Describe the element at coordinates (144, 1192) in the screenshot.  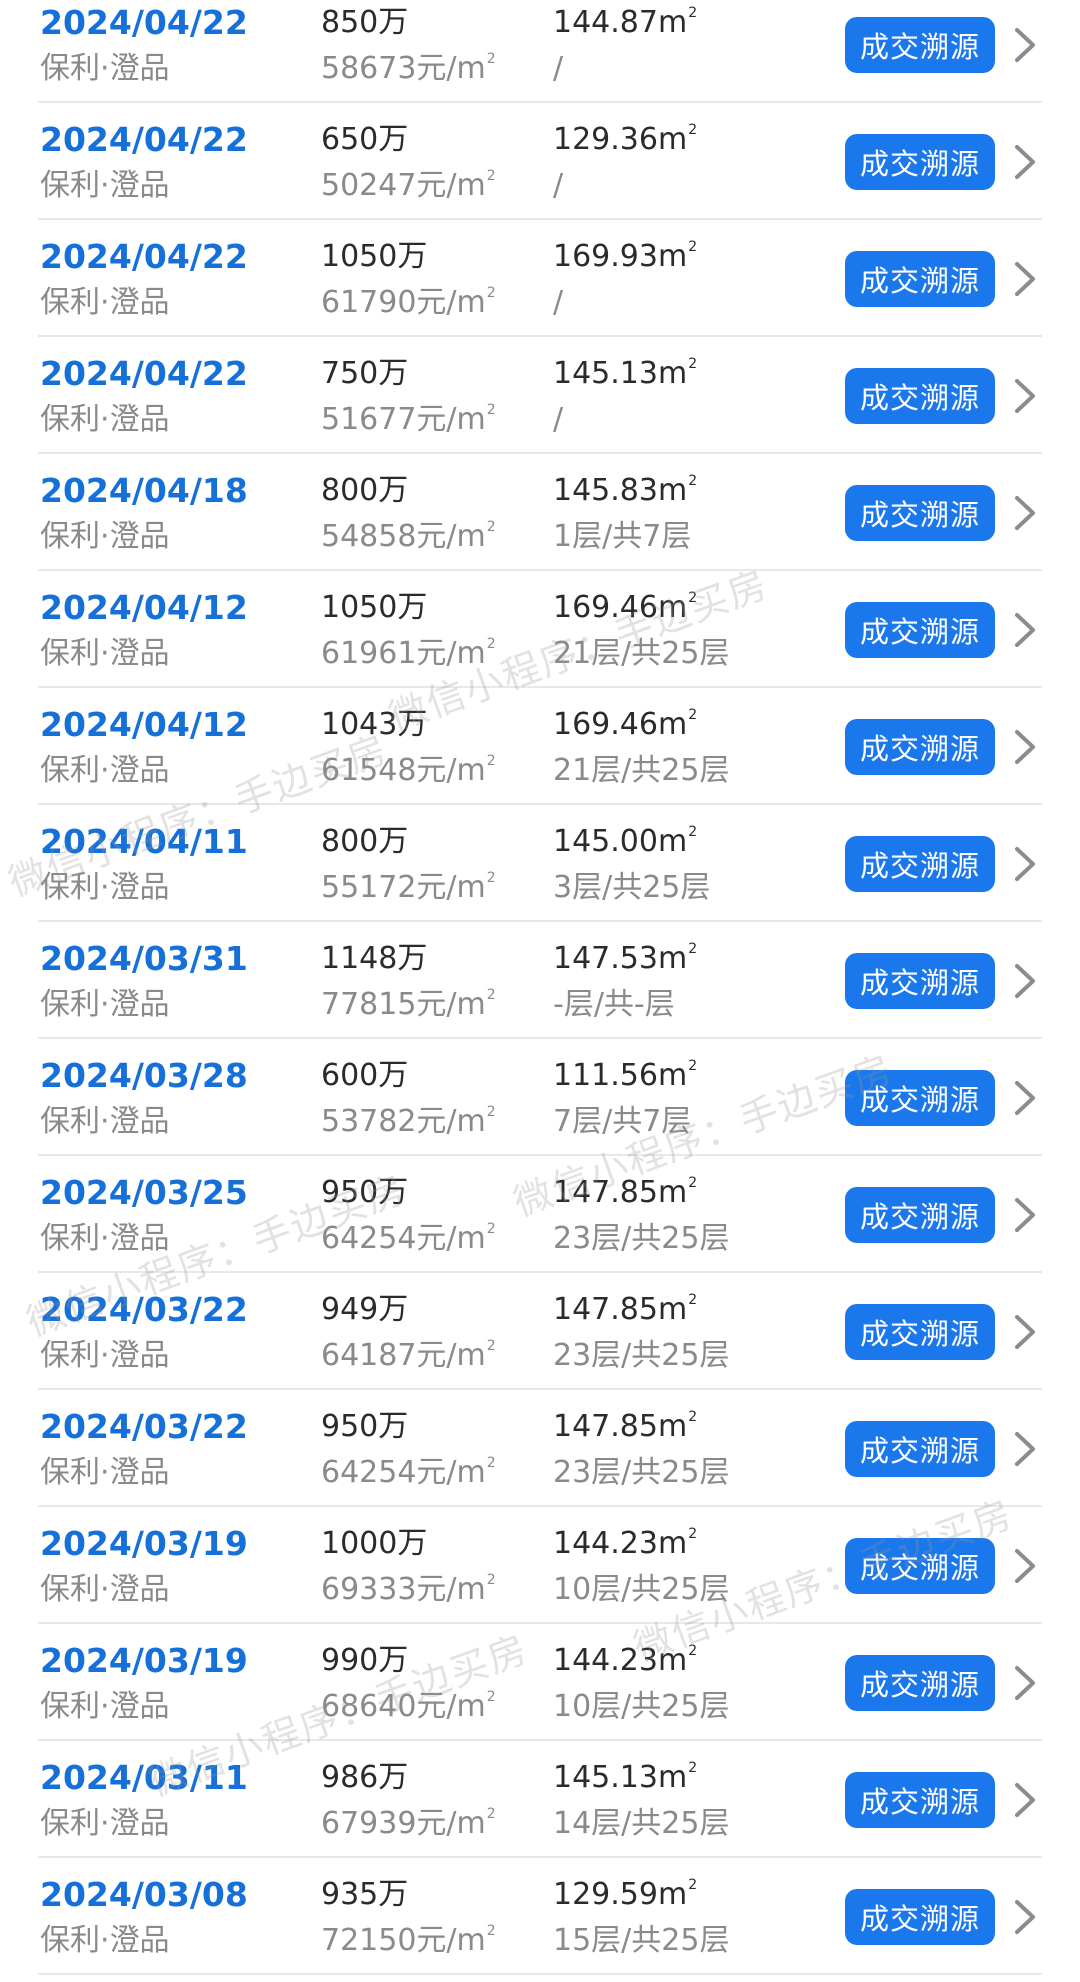
I see `deal-date: 2024/03/25` at that location.